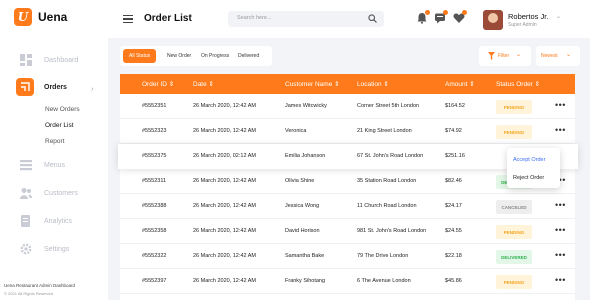 The height and width of the screenshot is (300, 590). Describe the element at coordinates (61, 60) in the screenshot. I see `sidebar-item-label: Dashboard` at that location.